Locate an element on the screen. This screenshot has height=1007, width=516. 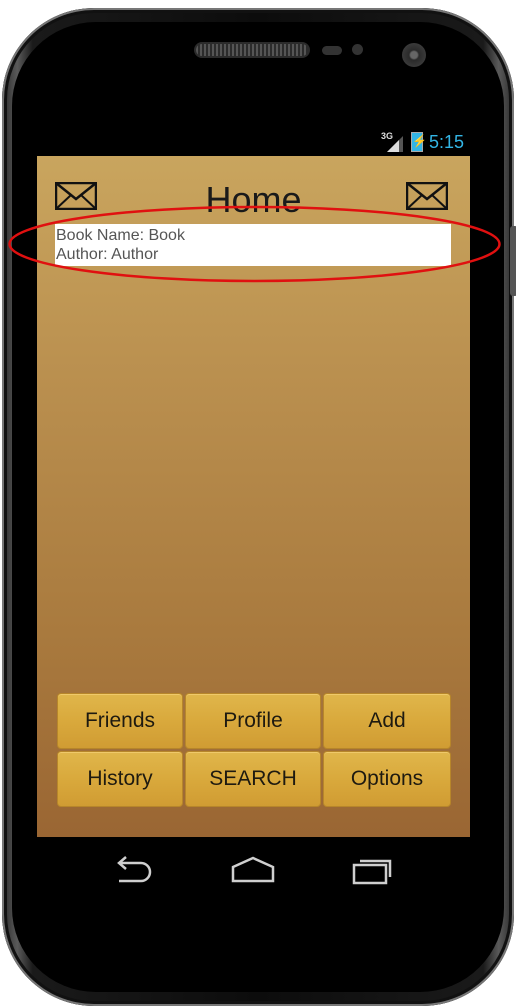
battery-icon is located at coordinates (418, 142).